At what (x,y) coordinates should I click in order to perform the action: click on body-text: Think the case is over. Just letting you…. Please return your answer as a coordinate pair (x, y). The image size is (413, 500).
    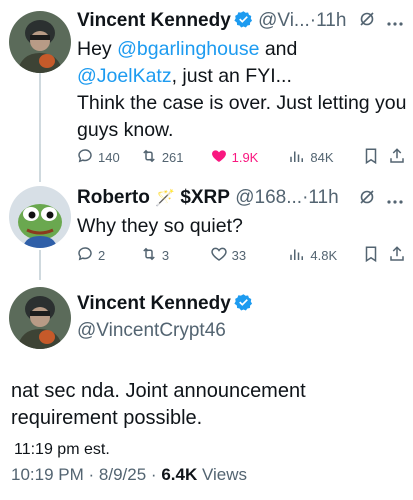
    Looking at the image, I should click on (242, 116).